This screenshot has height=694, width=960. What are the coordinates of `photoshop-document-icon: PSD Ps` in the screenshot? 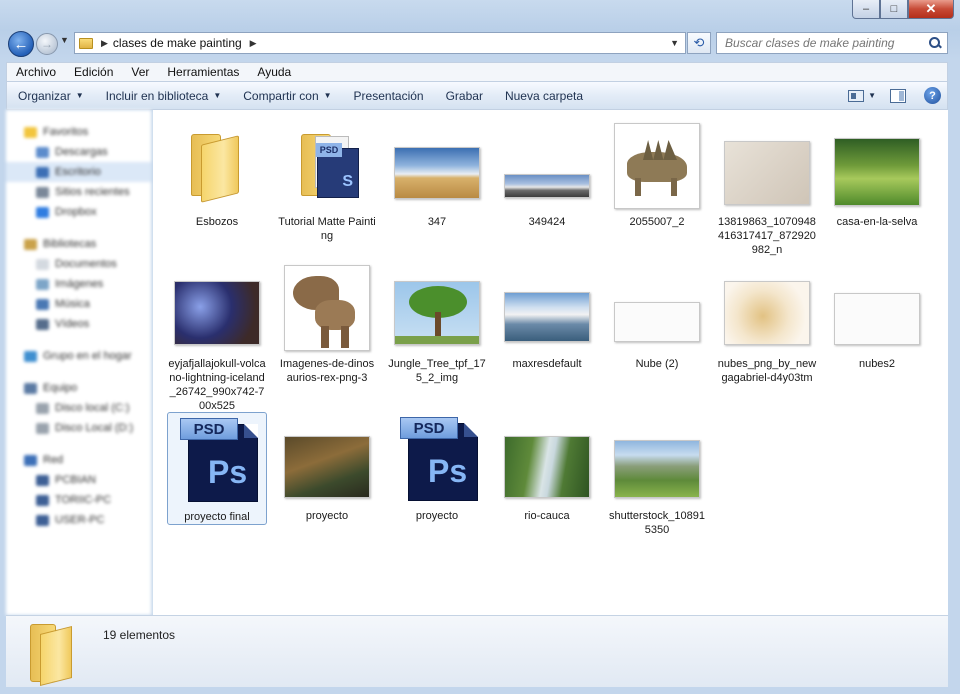 It's located at (217, 461).